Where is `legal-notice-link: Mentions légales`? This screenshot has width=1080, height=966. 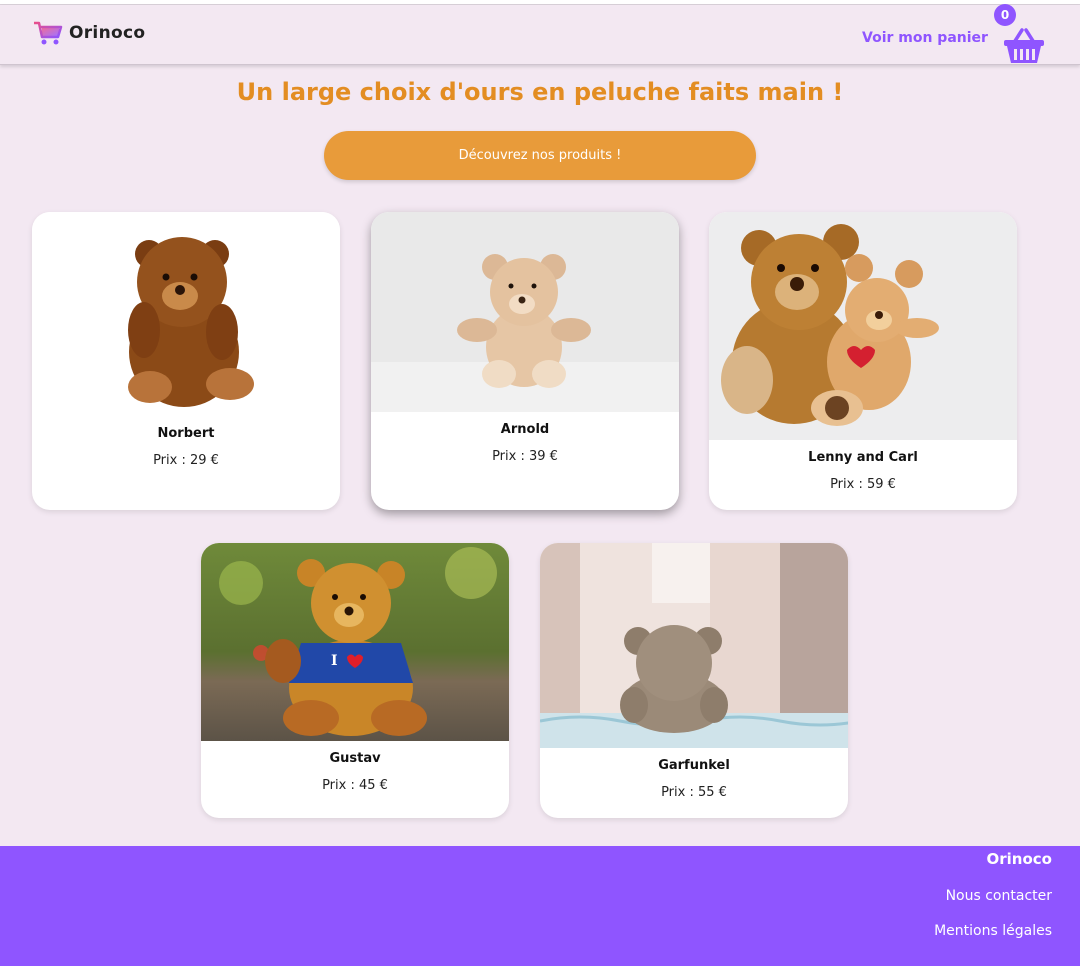 legal-notice-link: Mentions légales is located at coordinates (993, 931).